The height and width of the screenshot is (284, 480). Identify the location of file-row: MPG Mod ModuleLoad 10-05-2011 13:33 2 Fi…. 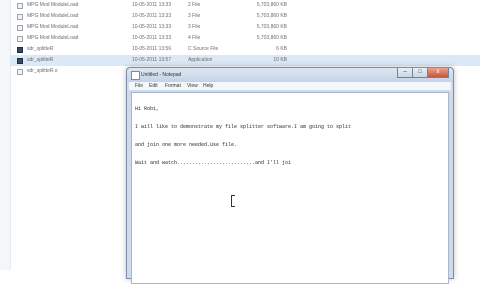
(245, 5).